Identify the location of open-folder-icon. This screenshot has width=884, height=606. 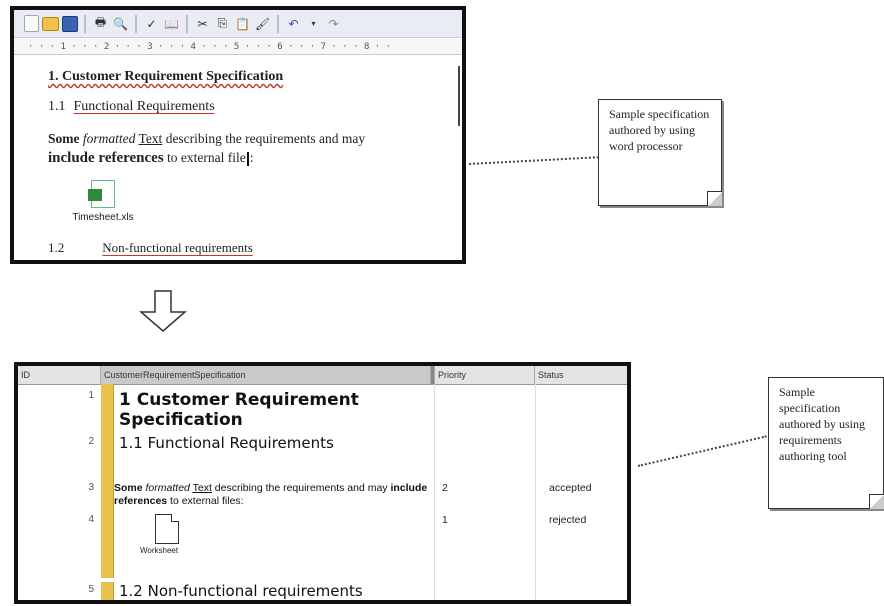
(50, 23).